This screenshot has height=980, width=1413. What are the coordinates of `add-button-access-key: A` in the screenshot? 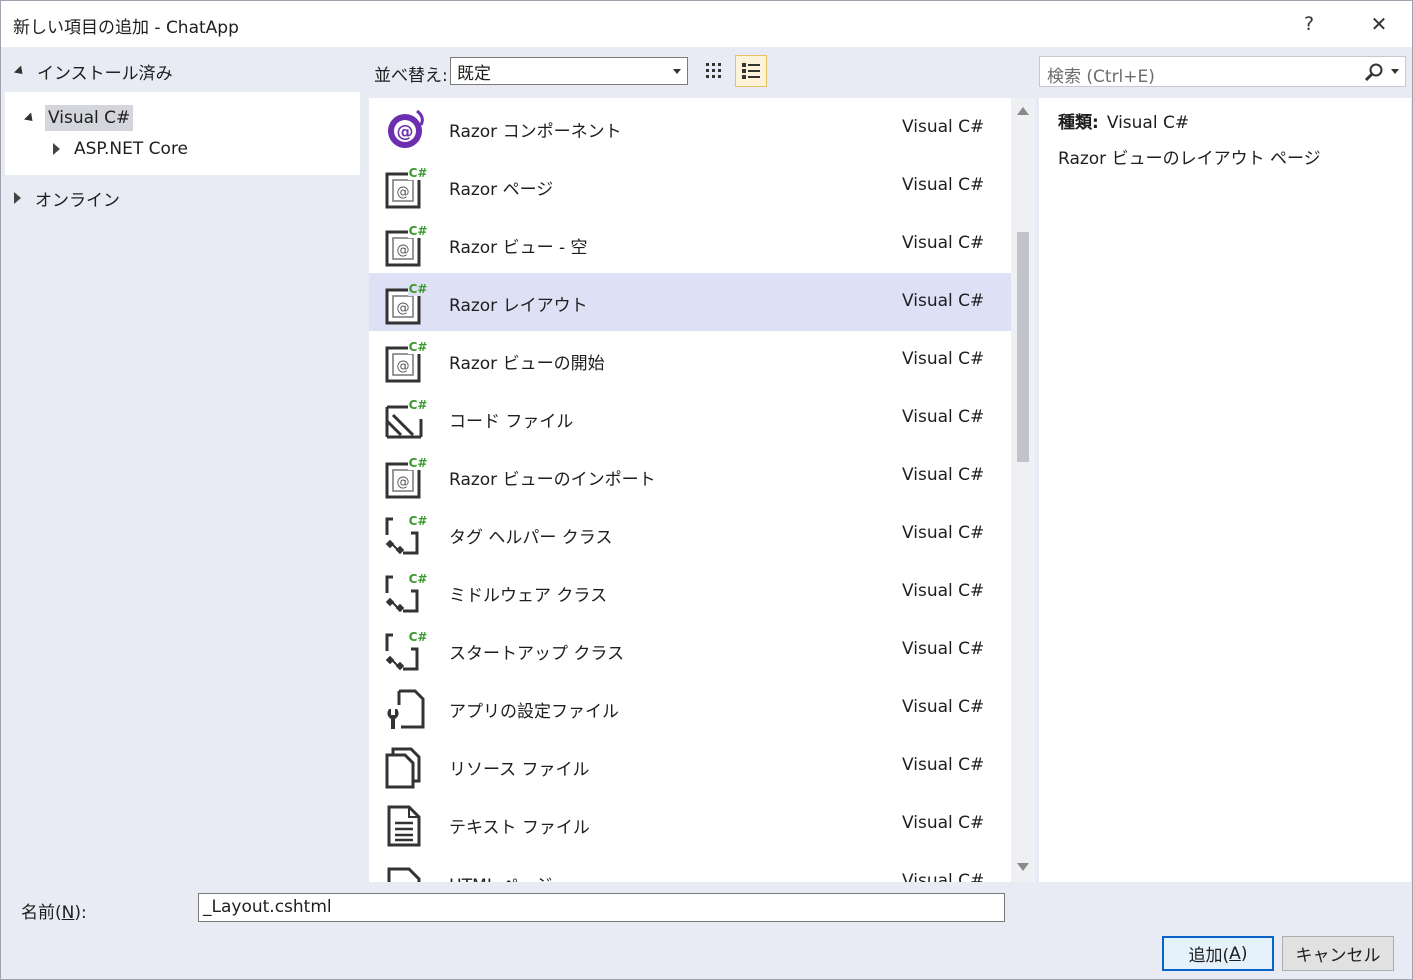 It's located at (1235, 953).